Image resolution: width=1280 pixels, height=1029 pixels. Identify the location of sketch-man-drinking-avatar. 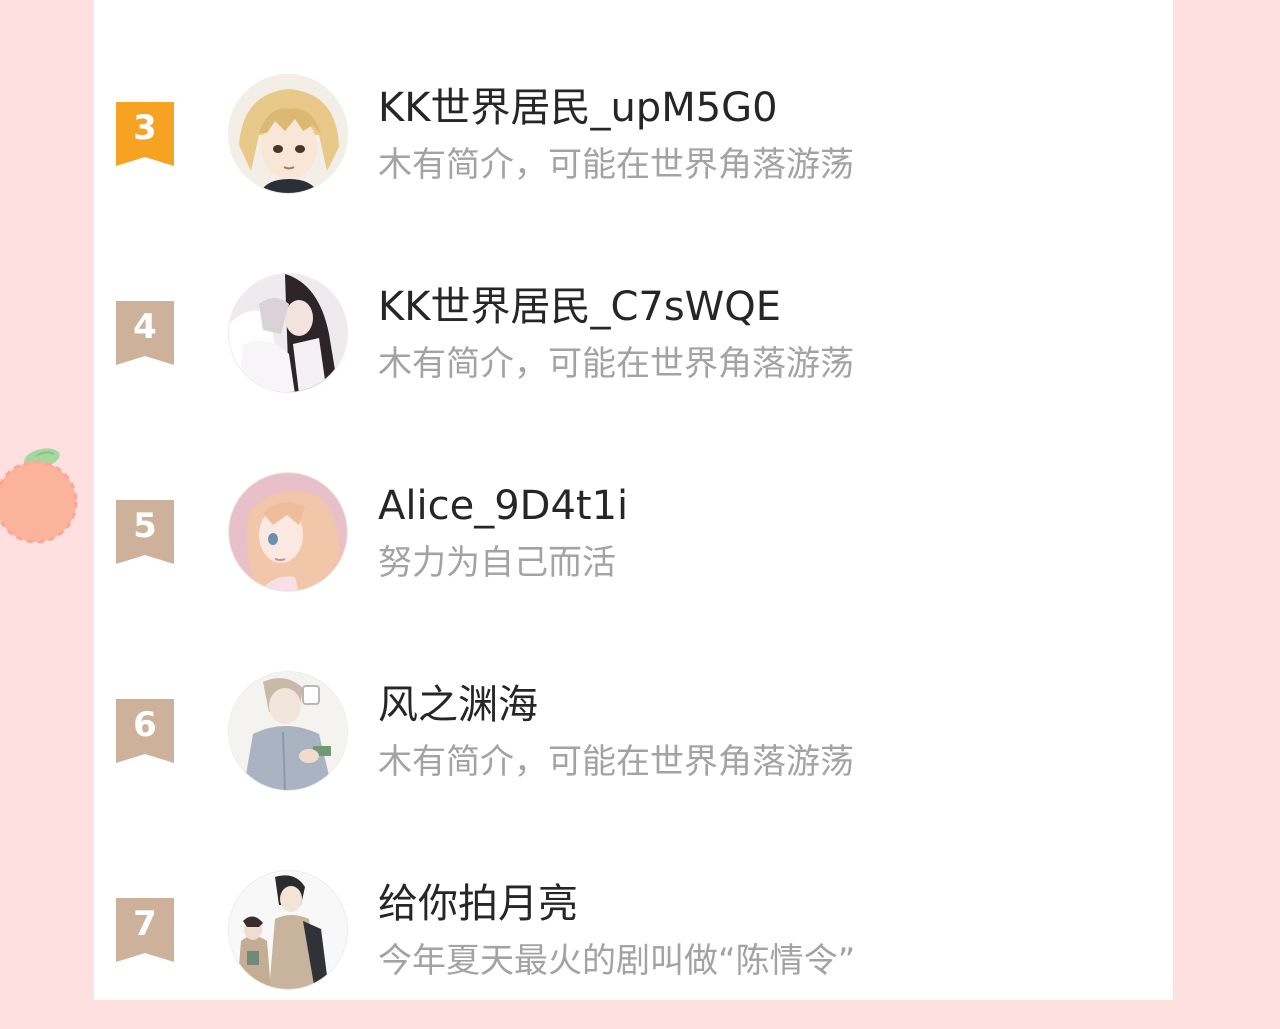
(288, 731).